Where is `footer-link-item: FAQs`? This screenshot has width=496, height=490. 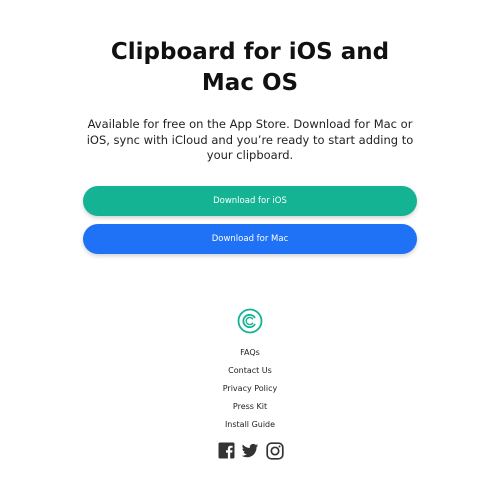
footer-link-item: FAQs is located at coordinates (248, 353).